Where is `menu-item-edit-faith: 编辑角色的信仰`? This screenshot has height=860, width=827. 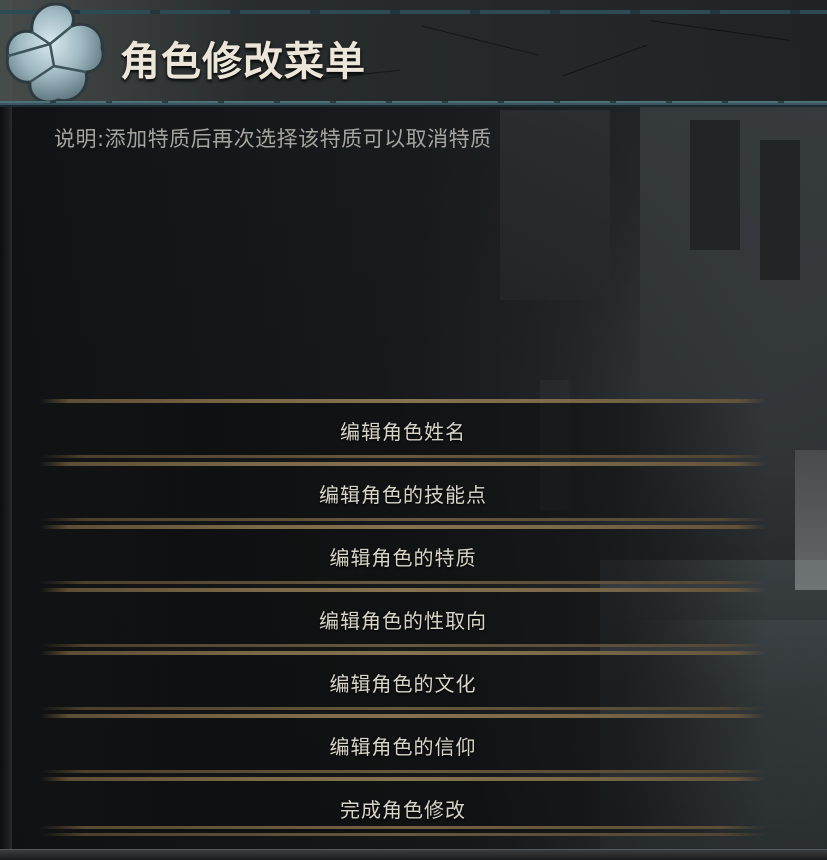 menu-item-edit-faith: 编辑角色的信仰 is located at coordinates (403, 744).